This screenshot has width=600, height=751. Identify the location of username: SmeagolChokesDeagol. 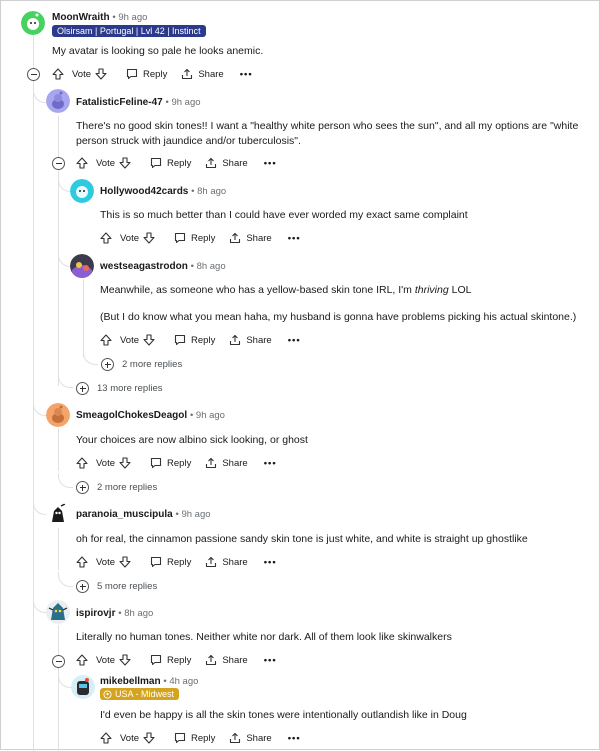
(131, 415).